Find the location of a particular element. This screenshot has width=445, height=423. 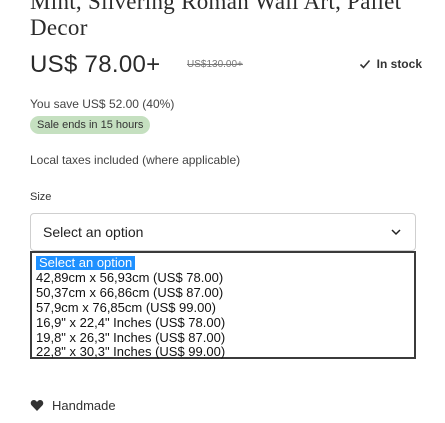

tax-note: Local taxes included (where applicable) is located at coordinates (135, 160).